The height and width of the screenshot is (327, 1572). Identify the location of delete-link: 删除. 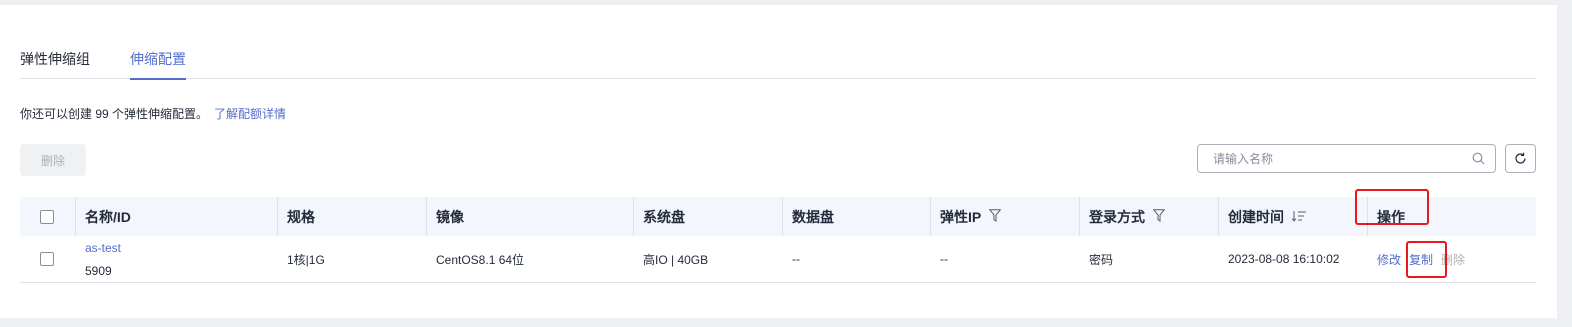
(1453, 259).